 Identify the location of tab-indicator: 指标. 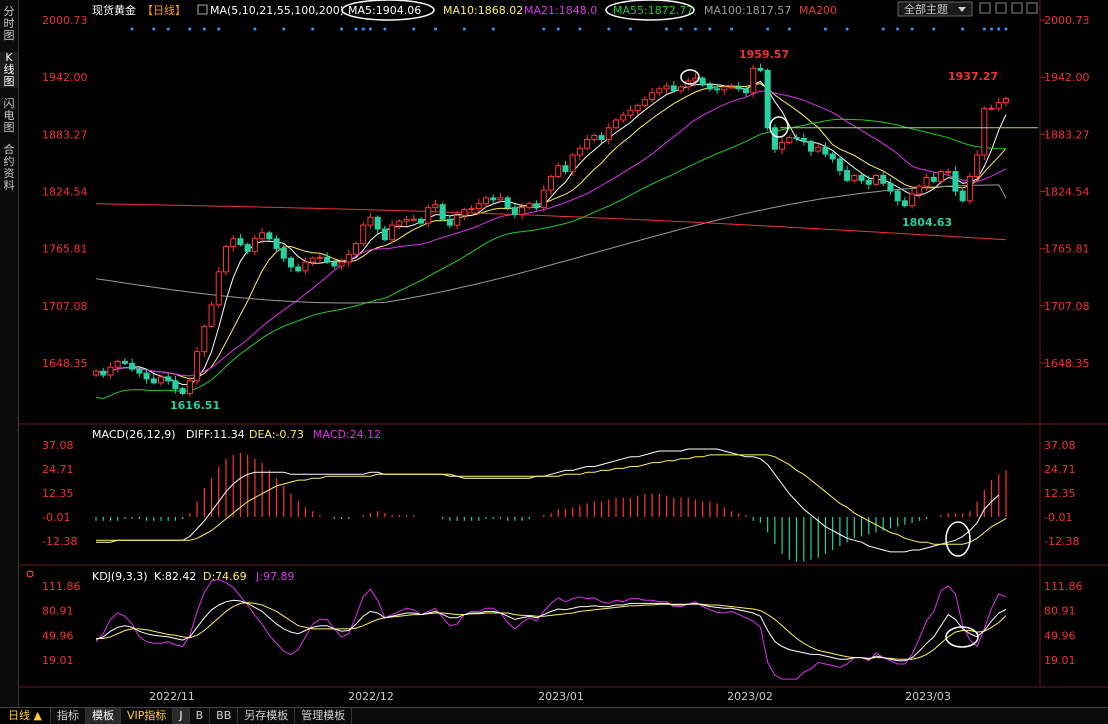
(68, 716).